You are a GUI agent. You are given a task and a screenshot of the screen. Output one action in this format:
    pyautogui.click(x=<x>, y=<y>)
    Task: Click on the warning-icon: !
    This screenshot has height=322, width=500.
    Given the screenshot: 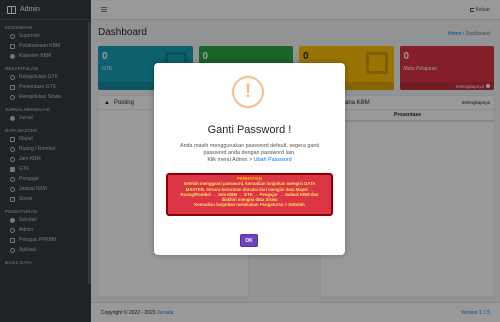 What is the action you would take?
    pyautogui.click(x=248, y=92)
    